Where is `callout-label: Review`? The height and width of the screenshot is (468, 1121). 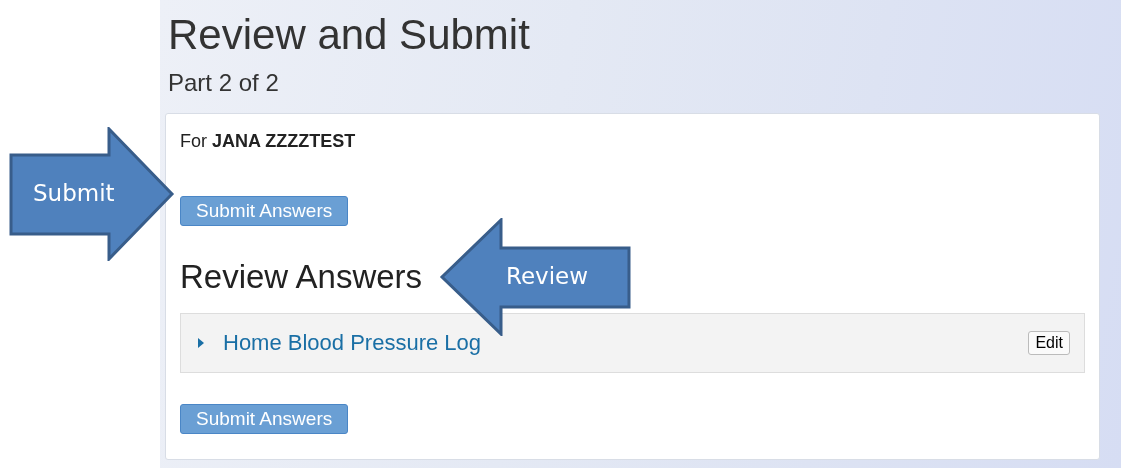 callout-label: Review is located at coordinates (547, 276).